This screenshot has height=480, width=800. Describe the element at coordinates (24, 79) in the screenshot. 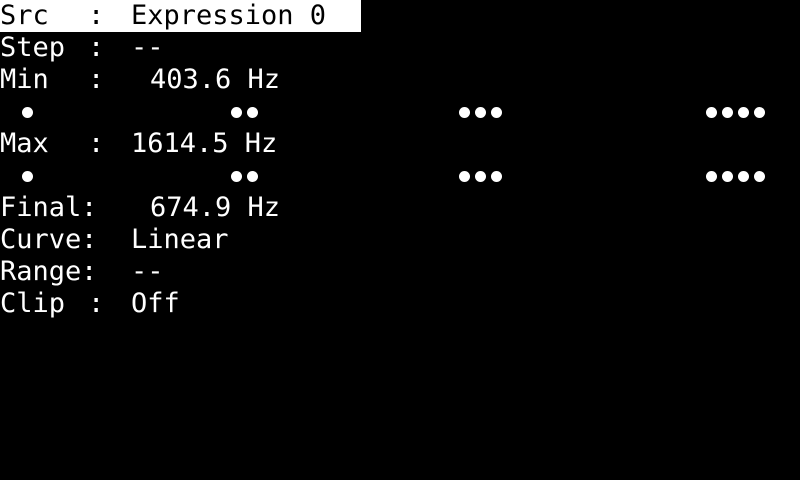

I see `row-label-min: Min` at that location.